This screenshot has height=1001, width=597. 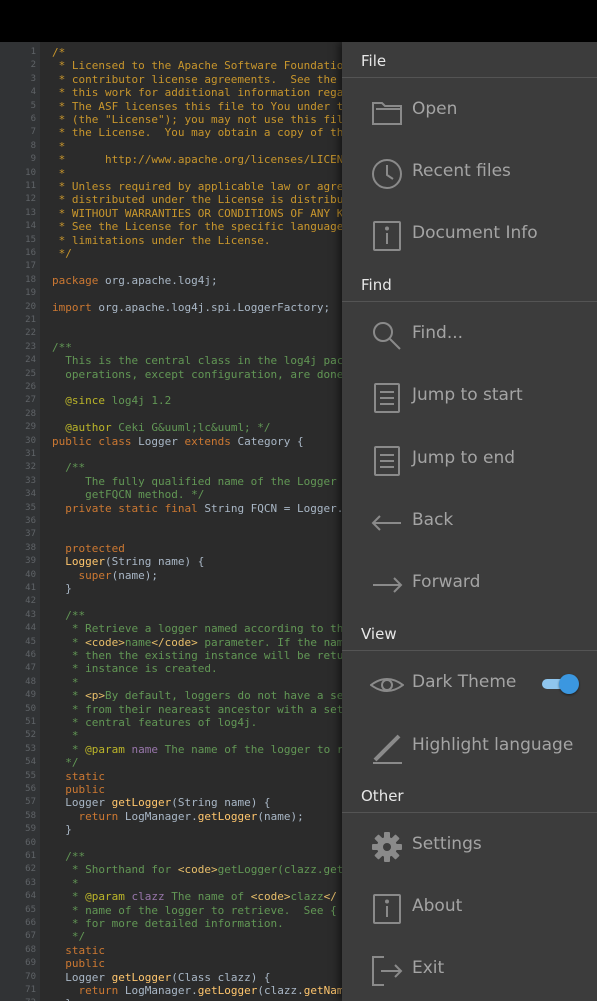 What do you see at coordinates (387, 749) in the screenshot?
I see `pencil-icon` at bounding box center [387, 749].